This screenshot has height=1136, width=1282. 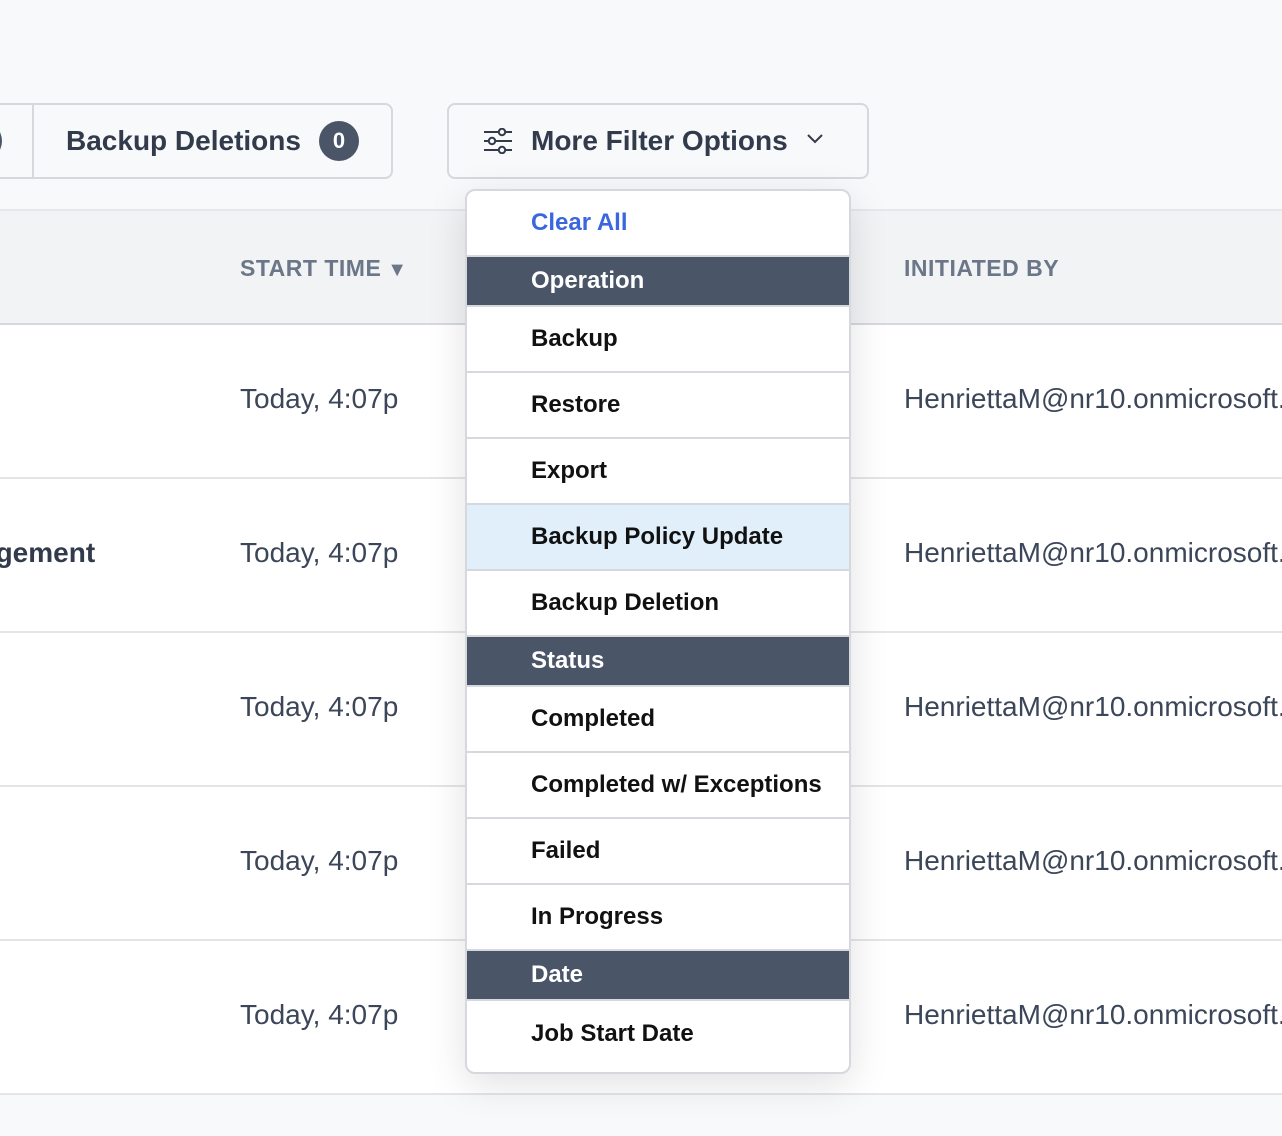 I want to click on menu-item-job-start-date: Job Start Date, so click(x=658, y=1034).